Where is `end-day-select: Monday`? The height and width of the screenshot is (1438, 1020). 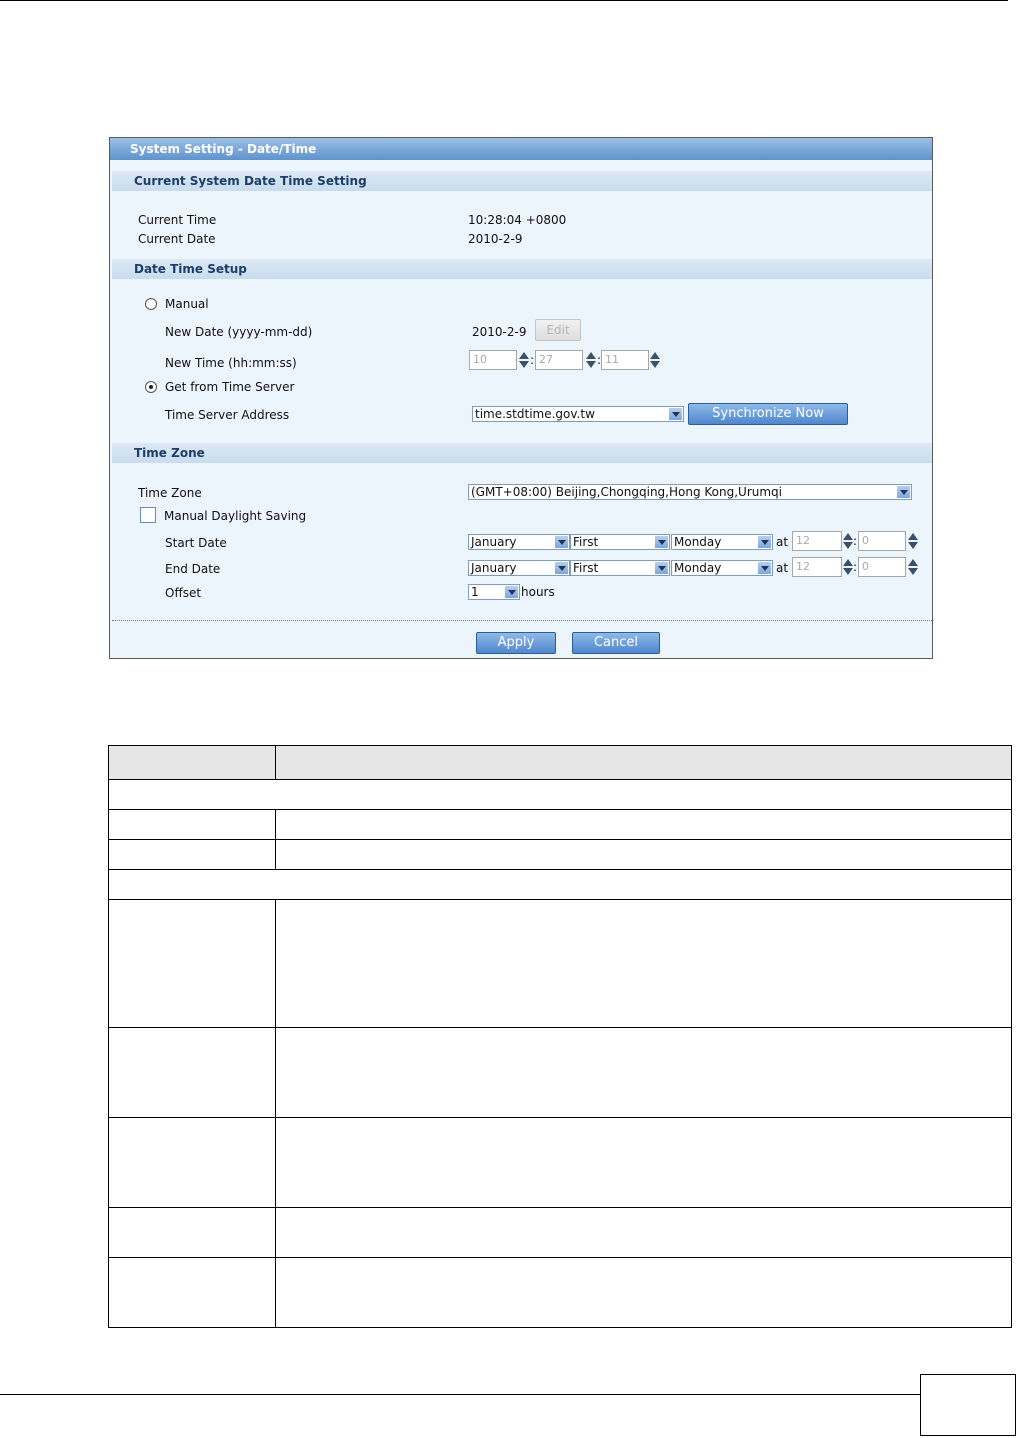
end-day-select: Monday is located at coordinates (722, 568).